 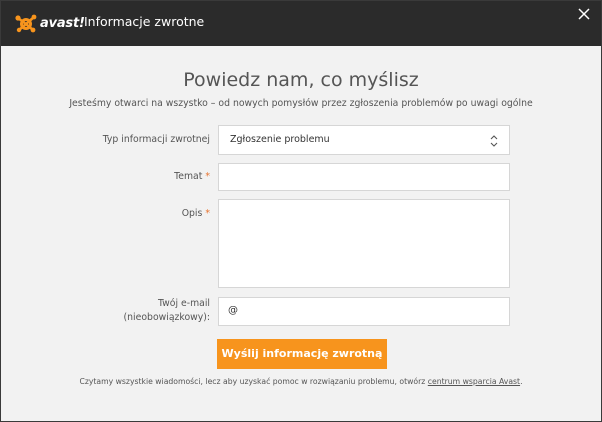 I want to click on avast-logo: avast!, so click(x=50, y=23).